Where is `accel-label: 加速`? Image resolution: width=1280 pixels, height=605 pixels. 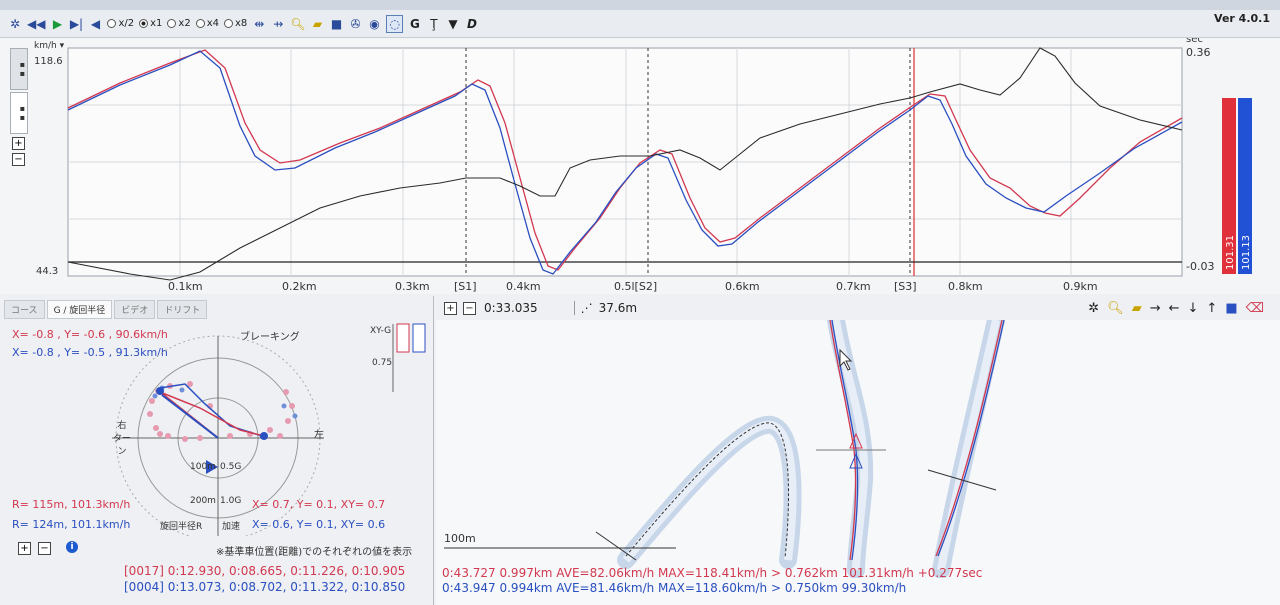 accel-label: 加速 is located at coordinates (231, 527).